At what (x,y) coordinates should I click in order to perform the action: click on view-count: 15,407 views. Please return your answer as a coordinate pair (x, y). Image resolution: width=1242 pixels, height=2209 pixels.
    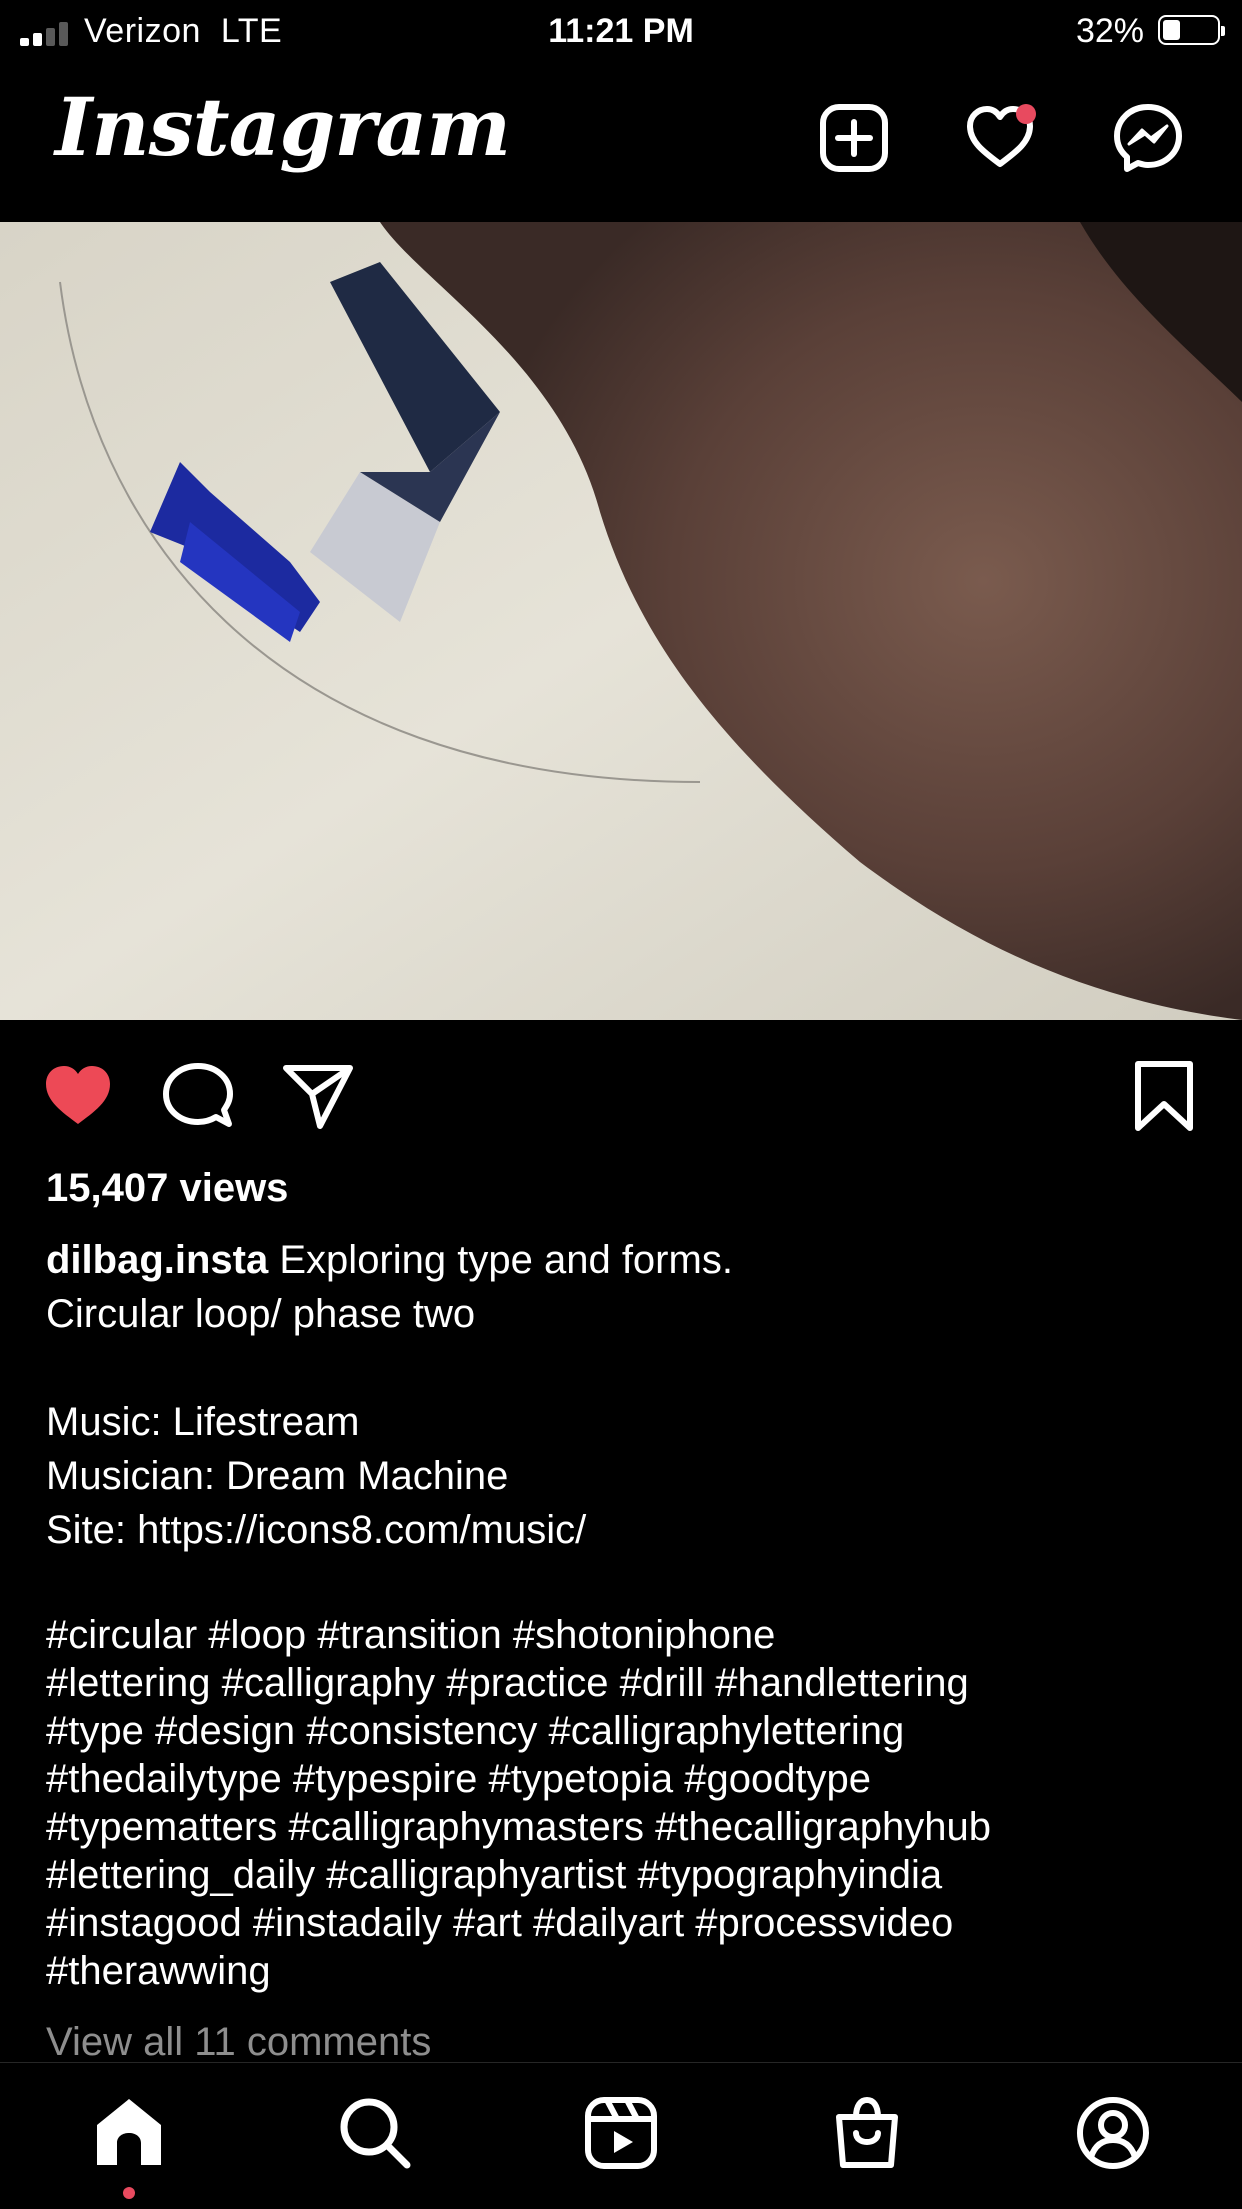
    Looking at the image, I should click on (167, 1188).